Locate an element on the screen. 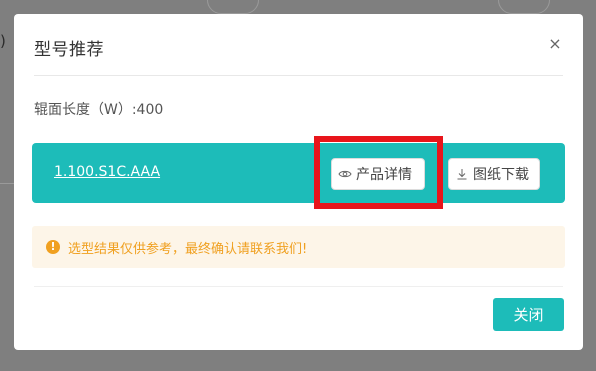 This screenshot has height=371, width=596. warning-icon: ! is located at coordinates (53, 247).